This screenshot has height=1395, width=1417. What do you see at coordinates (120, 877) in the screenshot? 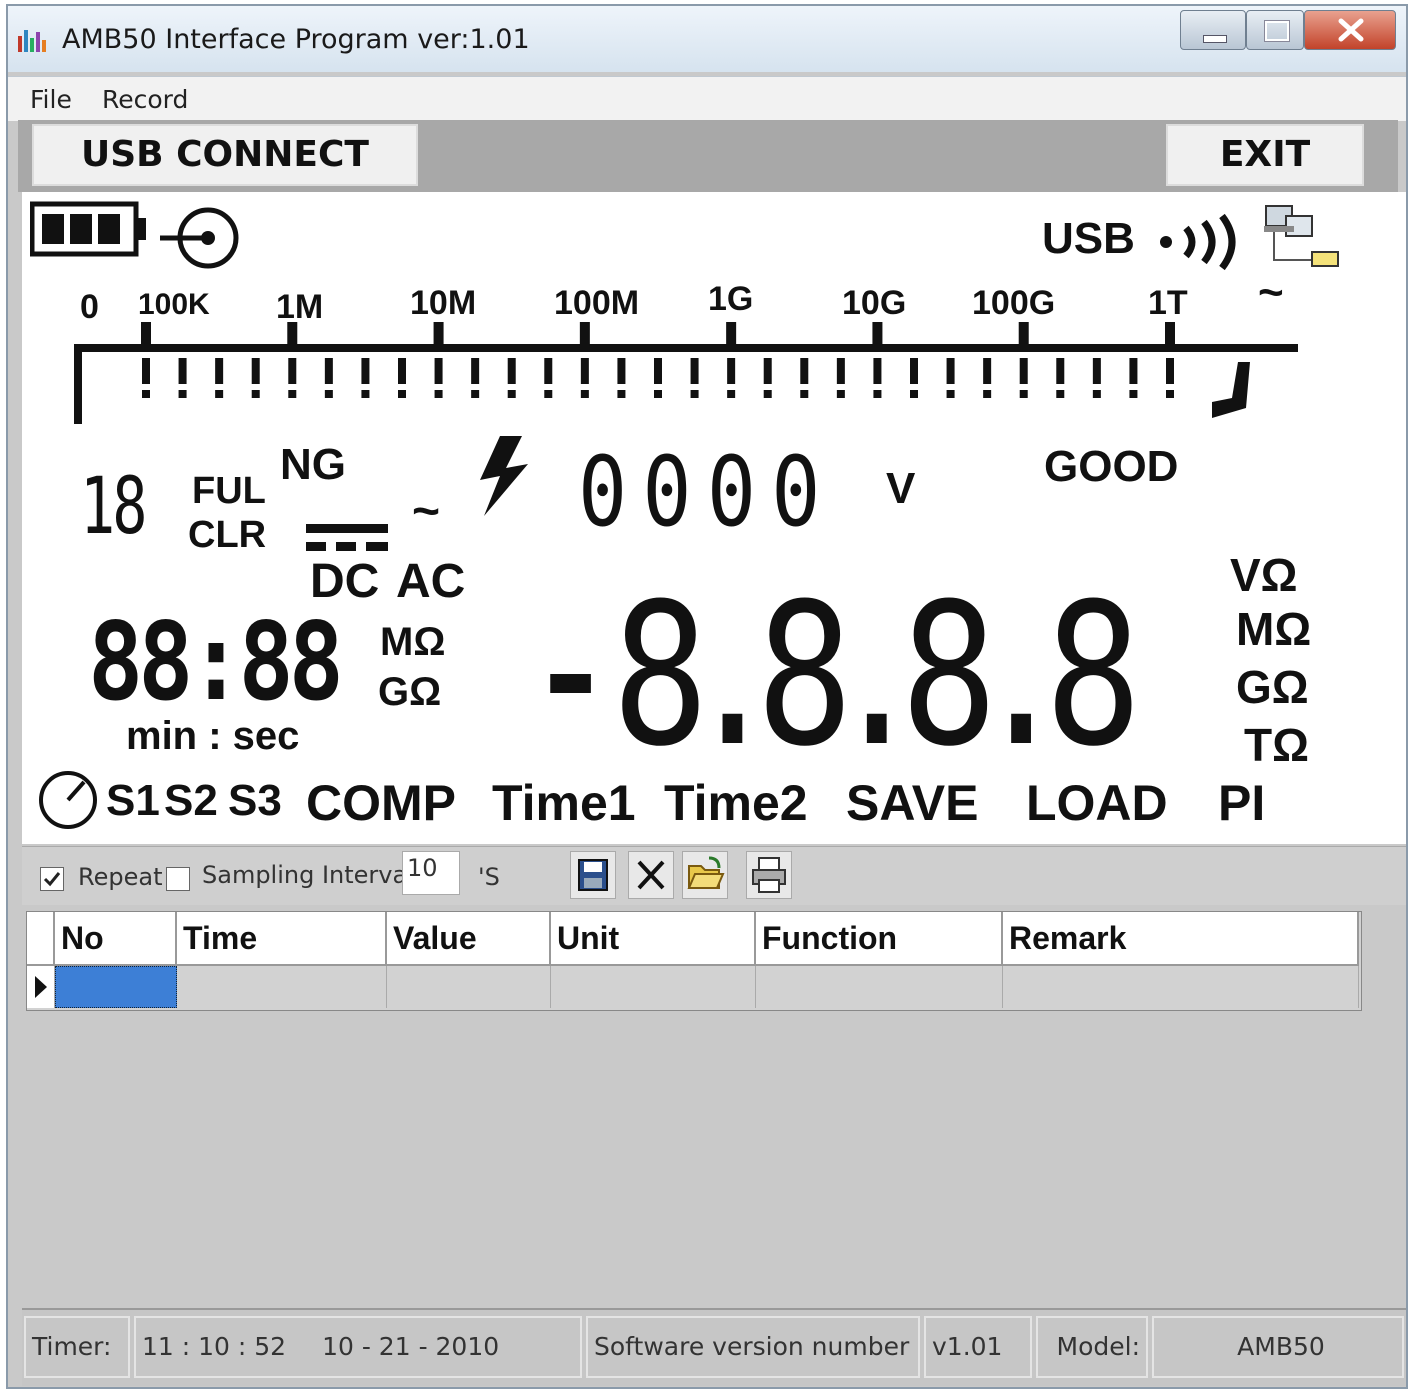
I see `repeat-label: Repeat` at bounding box center [120, 877].